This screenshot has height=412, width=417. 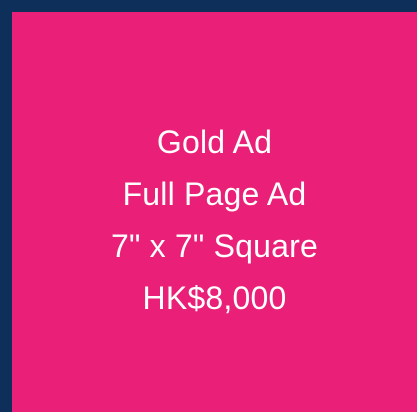 I want to click on ad-price: HK$8,000, so click(x=214, y=298).